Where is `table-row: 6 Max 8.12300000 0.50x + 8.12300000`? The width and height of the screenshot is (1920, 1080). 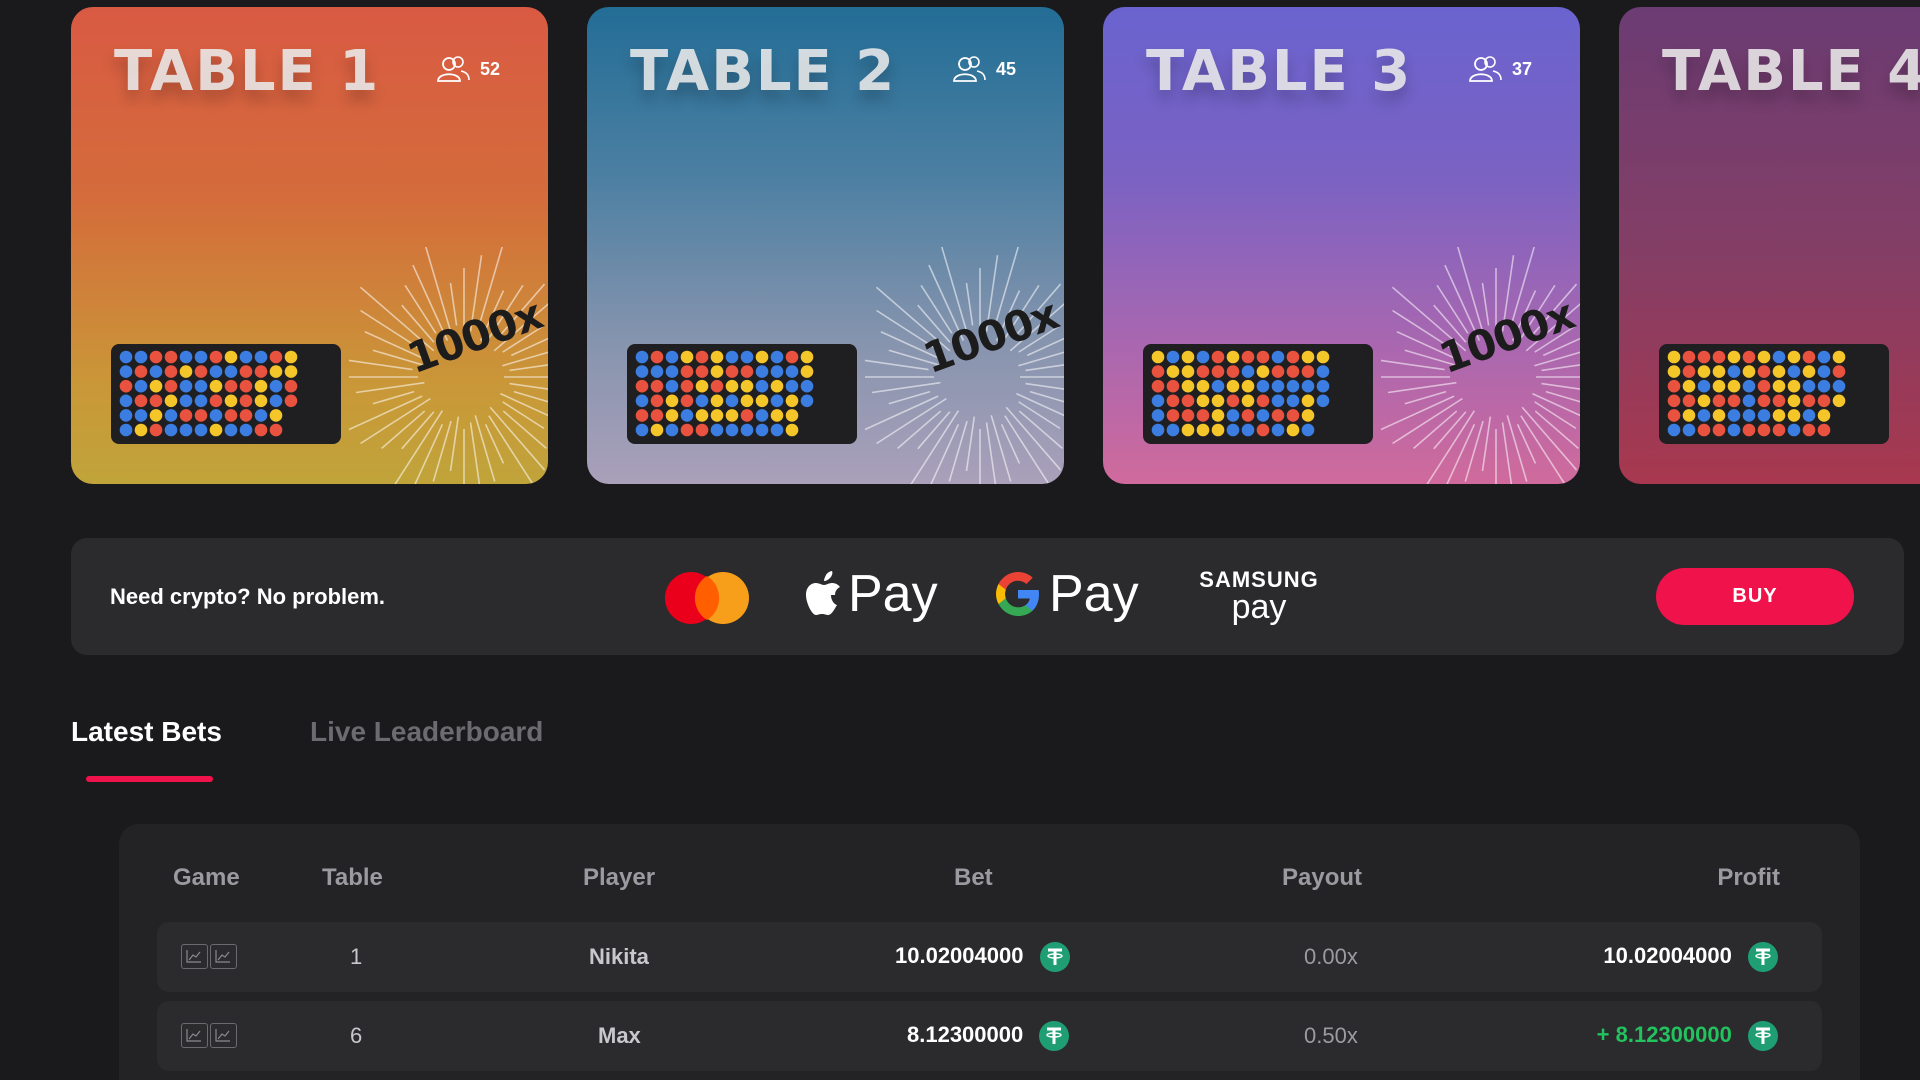
table-row: 6 Max 8.12300000 0.50x + 8.12300000 is located at coordinates (989, 1036).